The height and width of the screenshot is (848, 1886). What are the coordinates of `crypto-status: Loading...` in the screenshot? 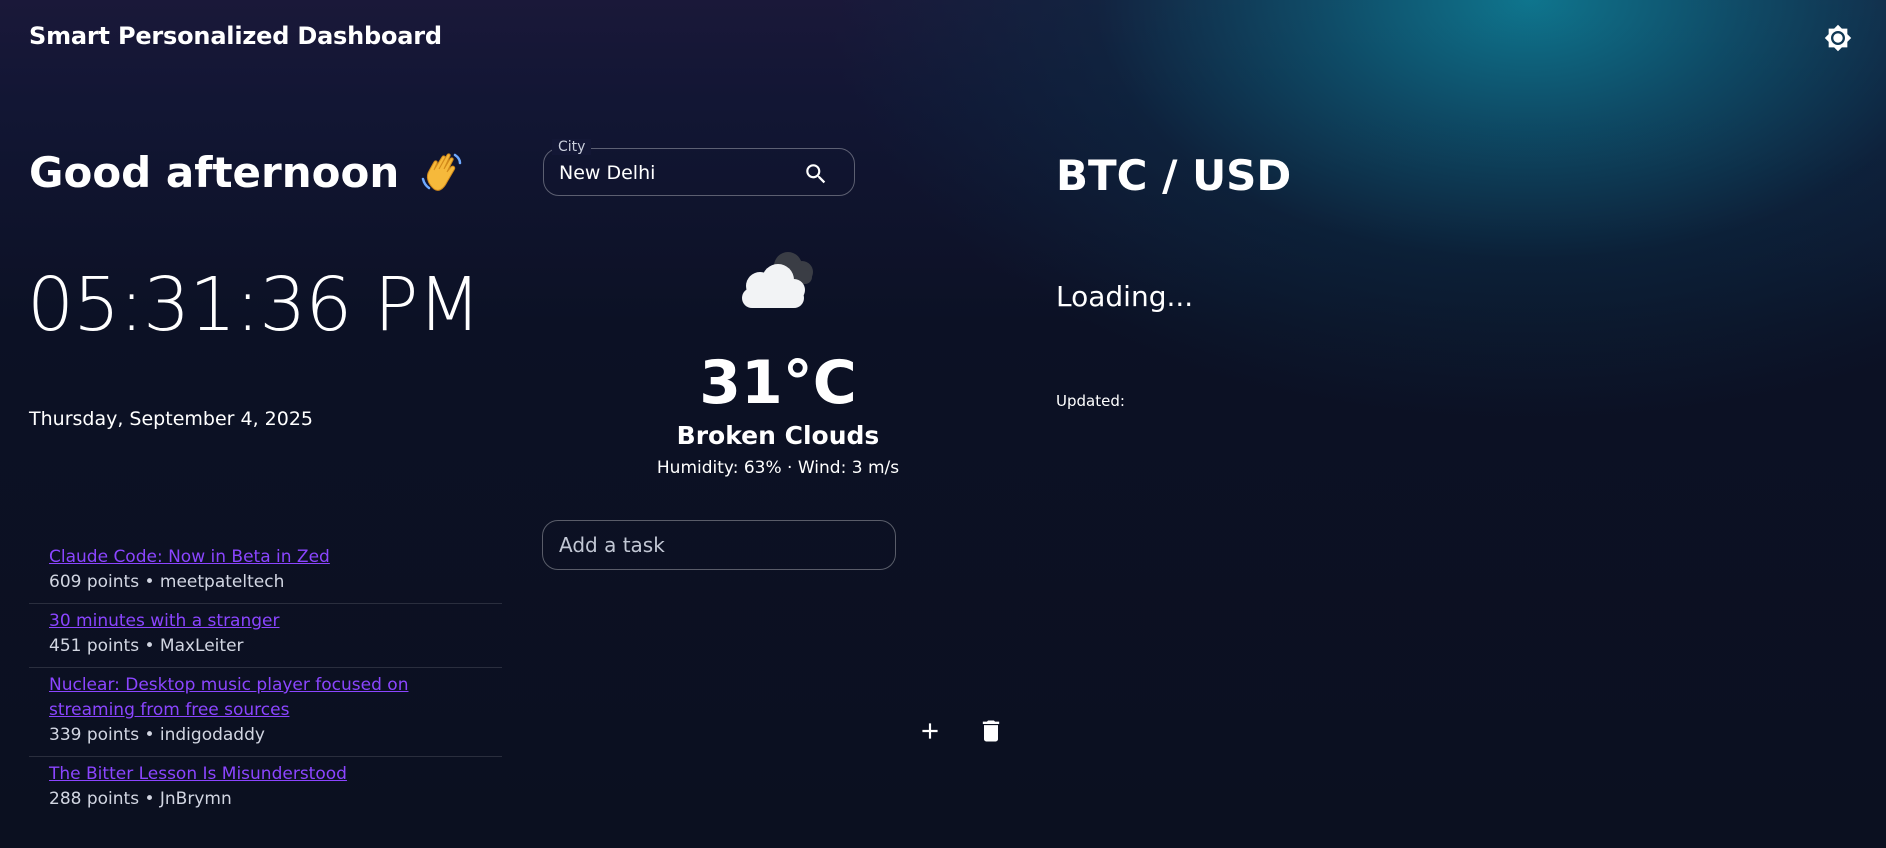 It's located at (1125, 296).